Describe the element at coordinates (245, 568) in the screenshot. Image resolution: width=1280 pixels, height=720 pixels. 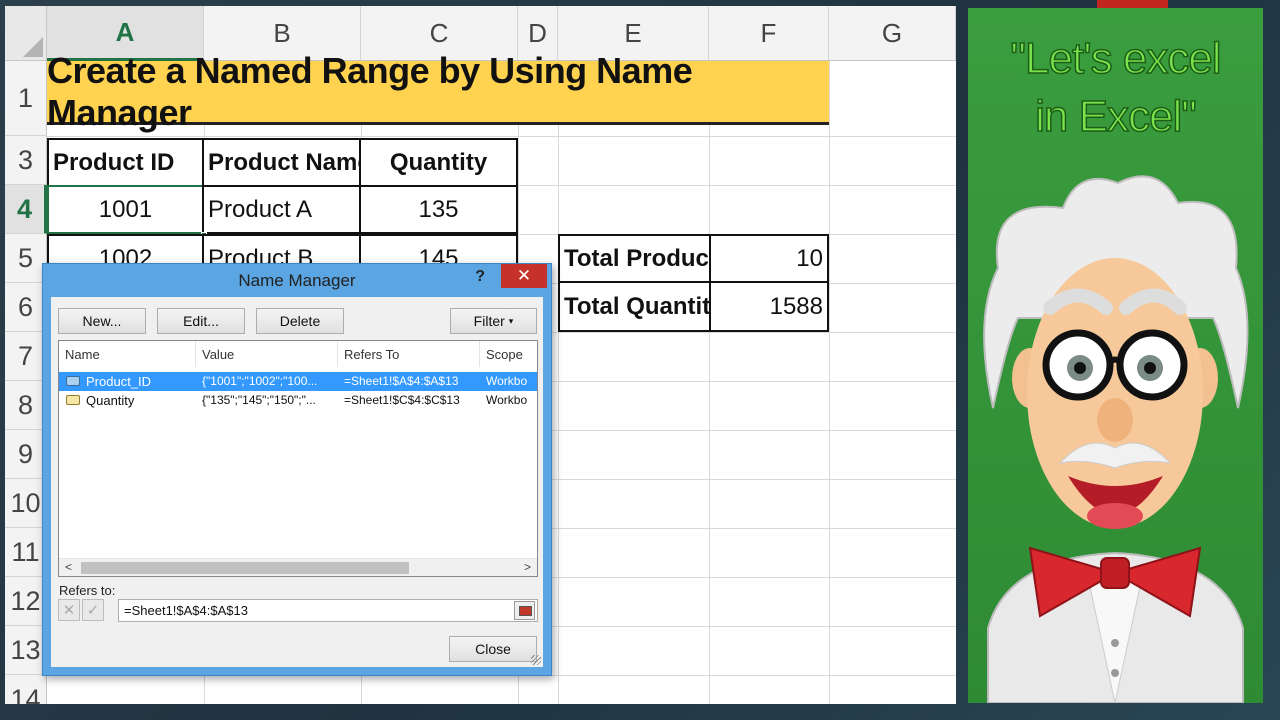
I see `scrollbar-thumb` at that location.